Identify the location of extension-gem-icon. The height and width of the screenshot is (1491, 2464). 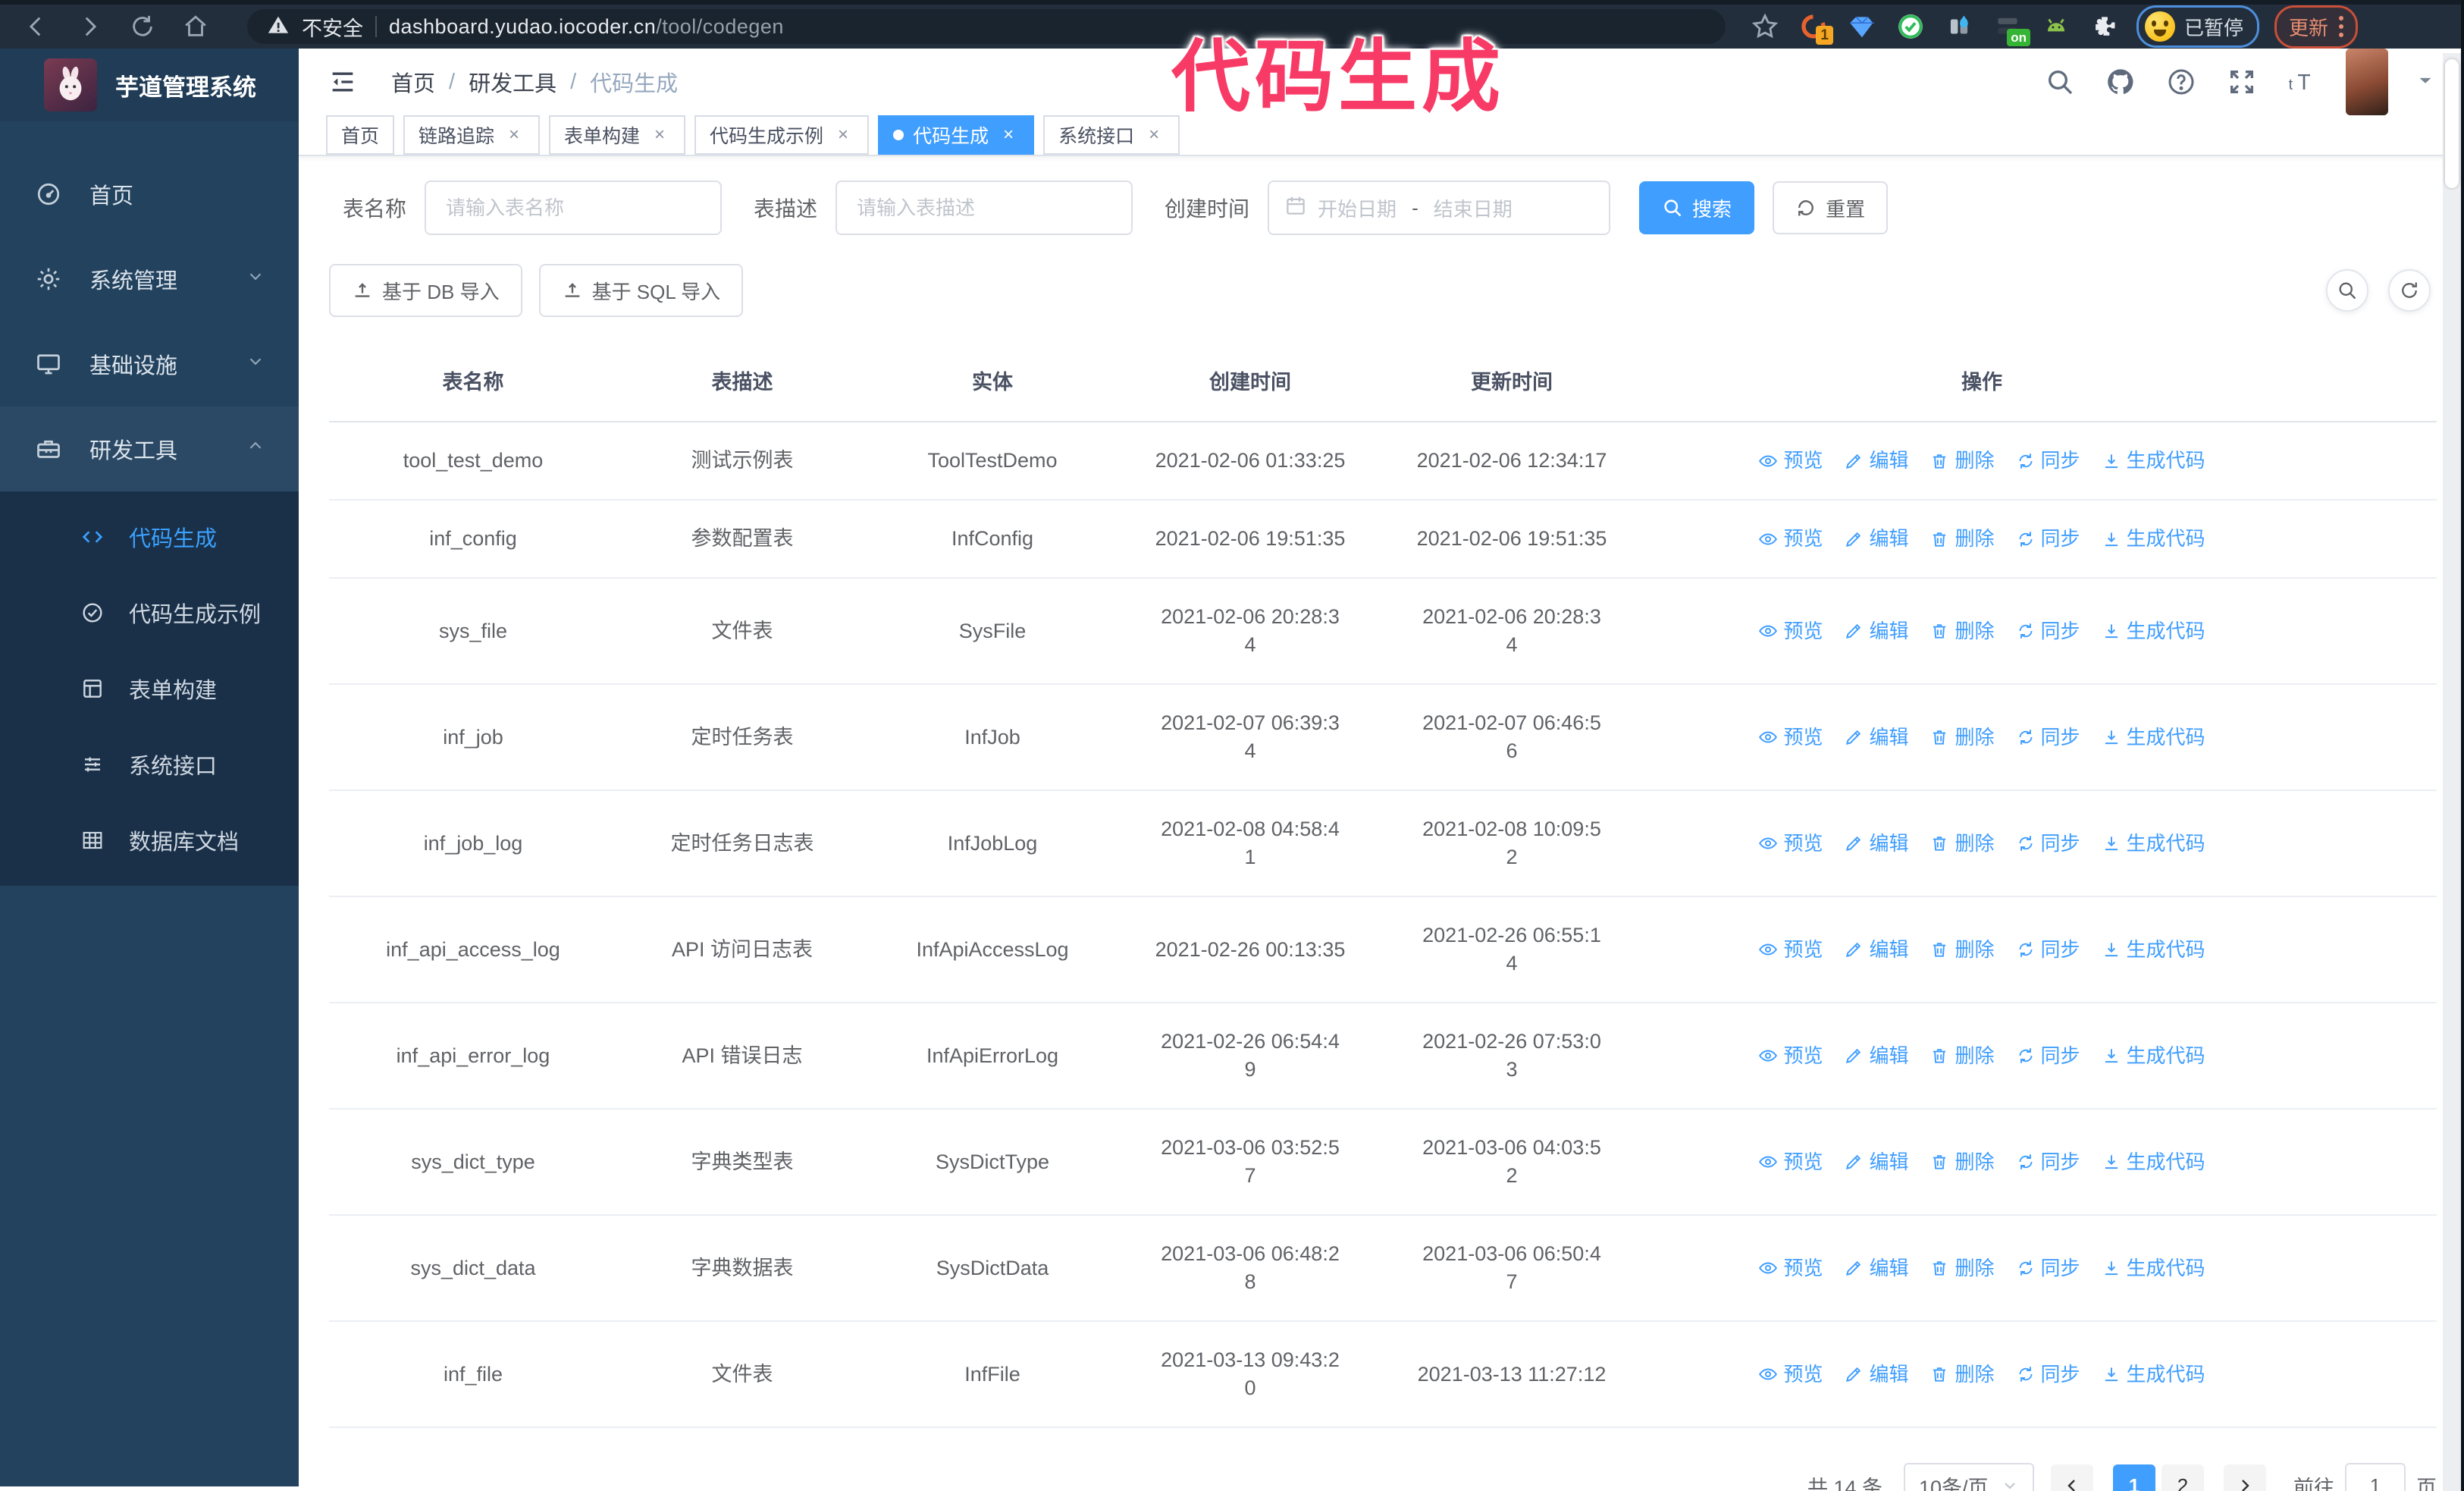
(1862, 26).